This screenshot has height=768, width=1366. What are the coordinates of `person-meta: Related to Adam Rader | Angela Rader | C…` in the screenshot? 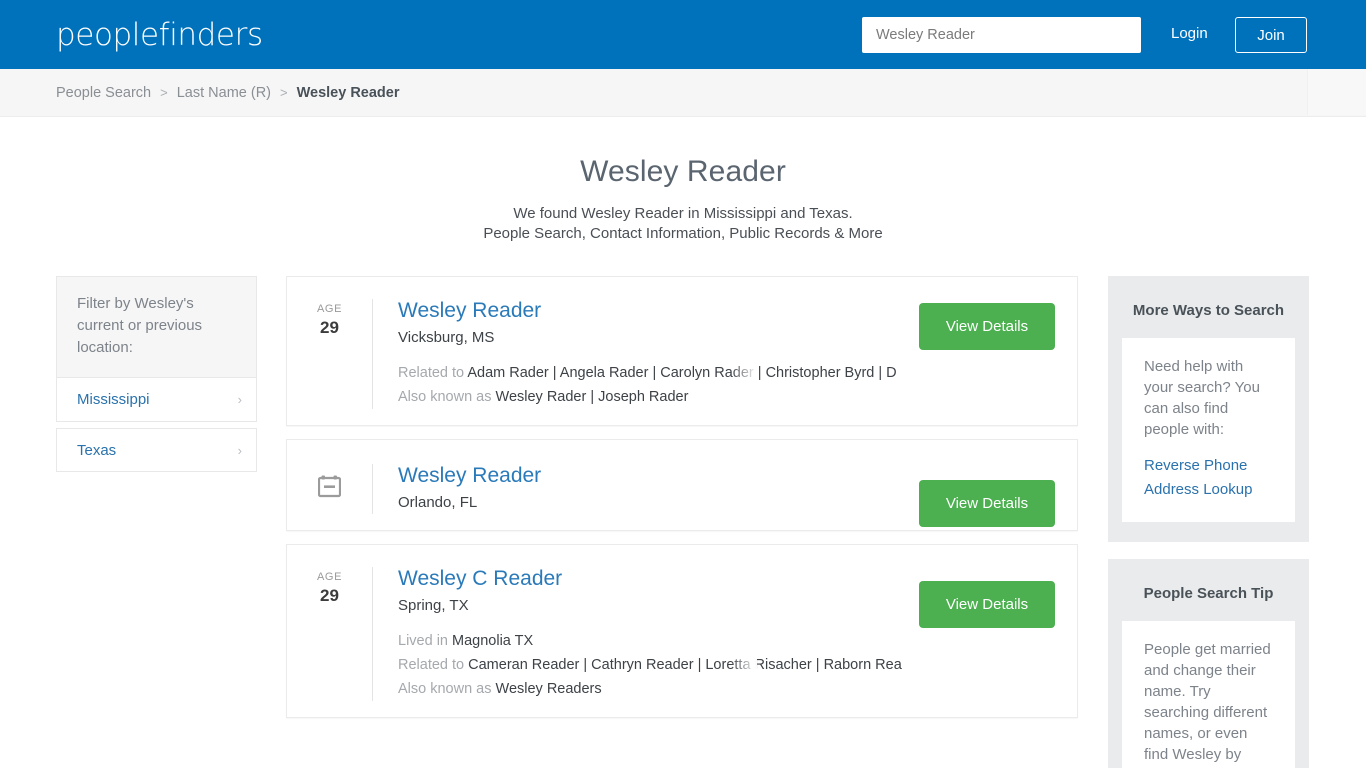 It's located at (657, 385).